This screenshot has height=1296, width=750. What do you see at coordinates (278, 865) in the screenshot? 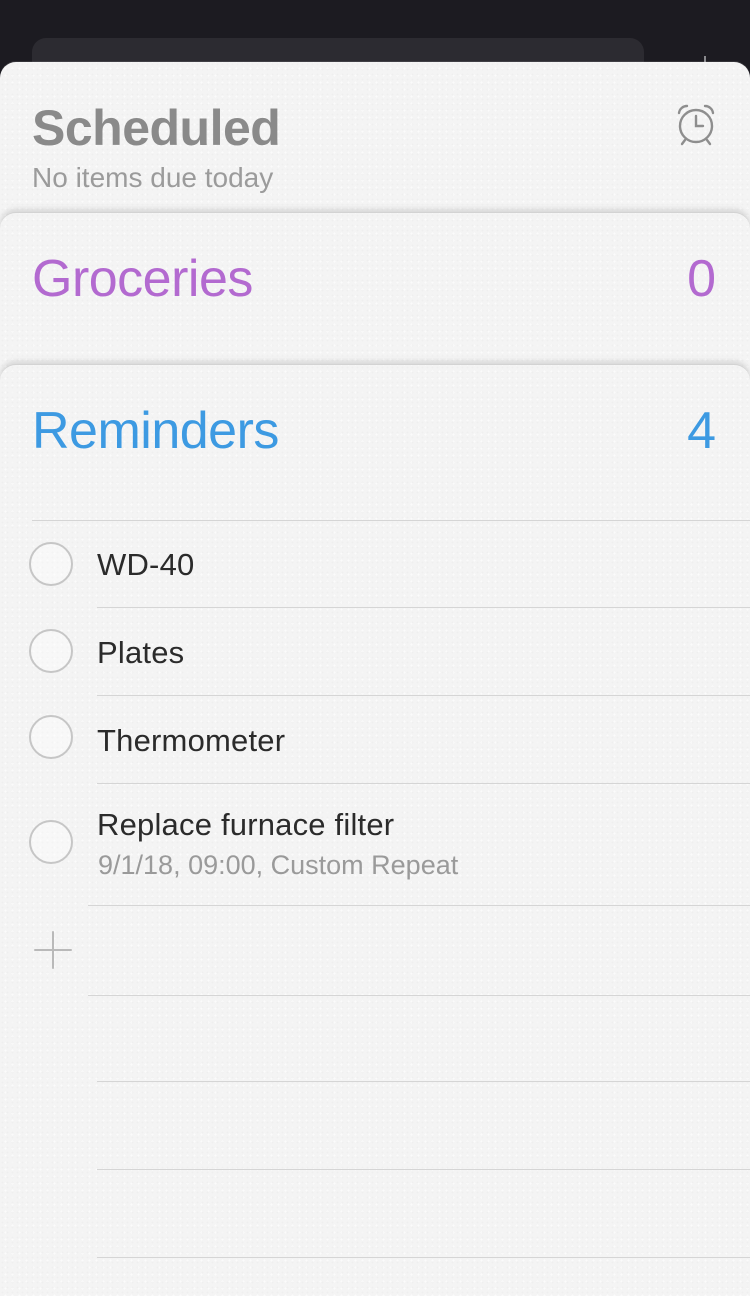
I see `reminder-due-detail: 9/1/18, 09:00, Custom Repeat` at bounding box center [278, 865].